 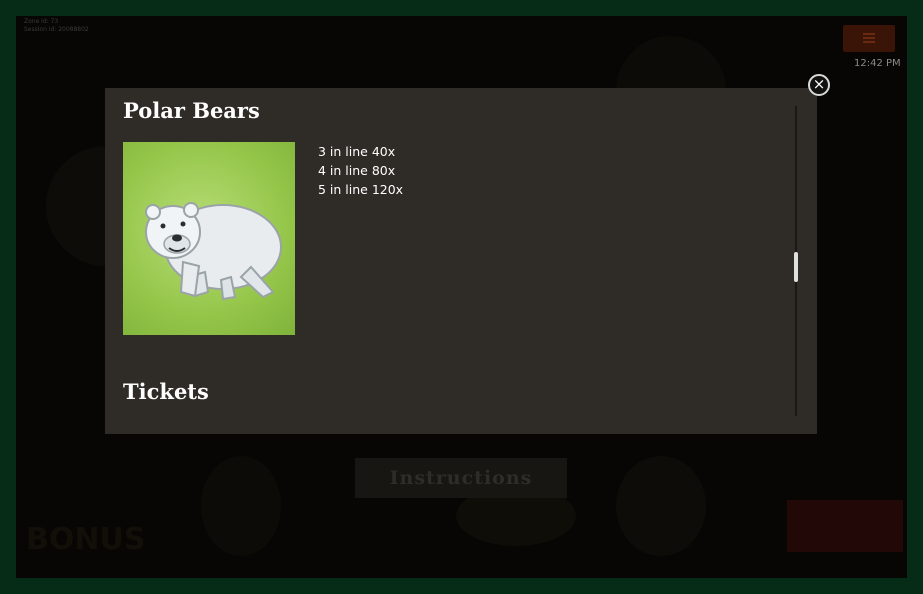 What do you see at coordinates (877, 63) in the screenshot?
I see `clock: 12:42 PM` at bounding box center [877, 63].